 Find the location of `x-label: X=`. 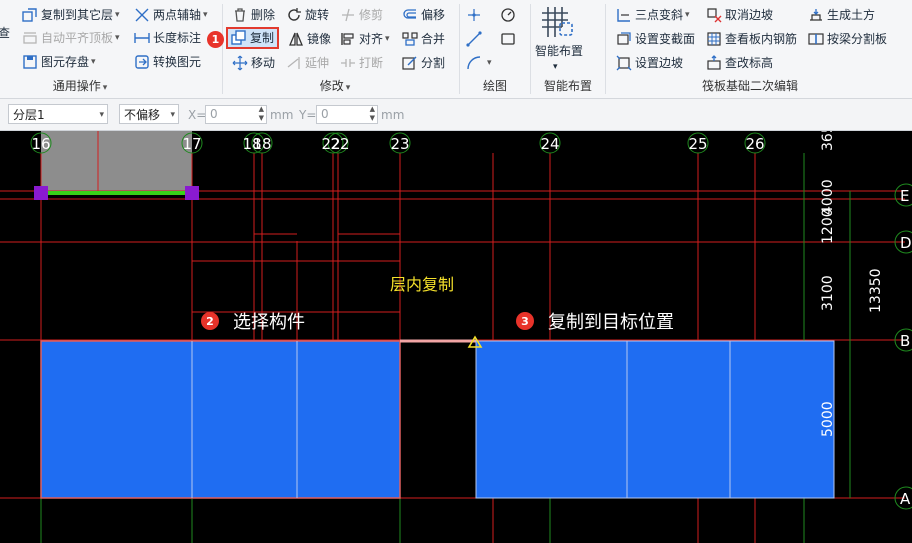

x-label: X= is located at coordinates (197, 115).